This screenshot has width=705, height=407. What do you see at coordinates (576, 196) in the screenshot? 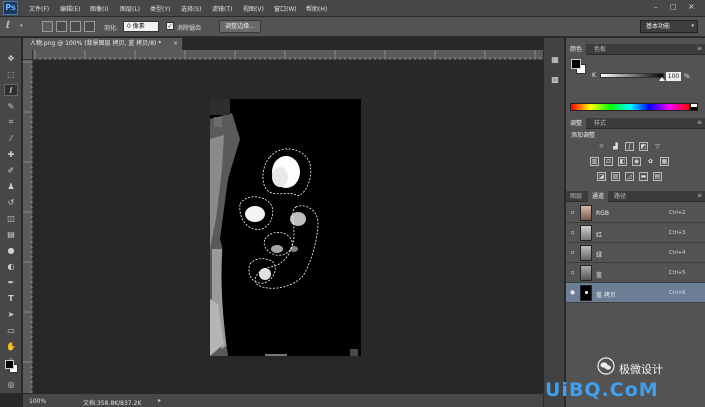
I see `tab-layers: 图层` at bounding box center [576, 196].